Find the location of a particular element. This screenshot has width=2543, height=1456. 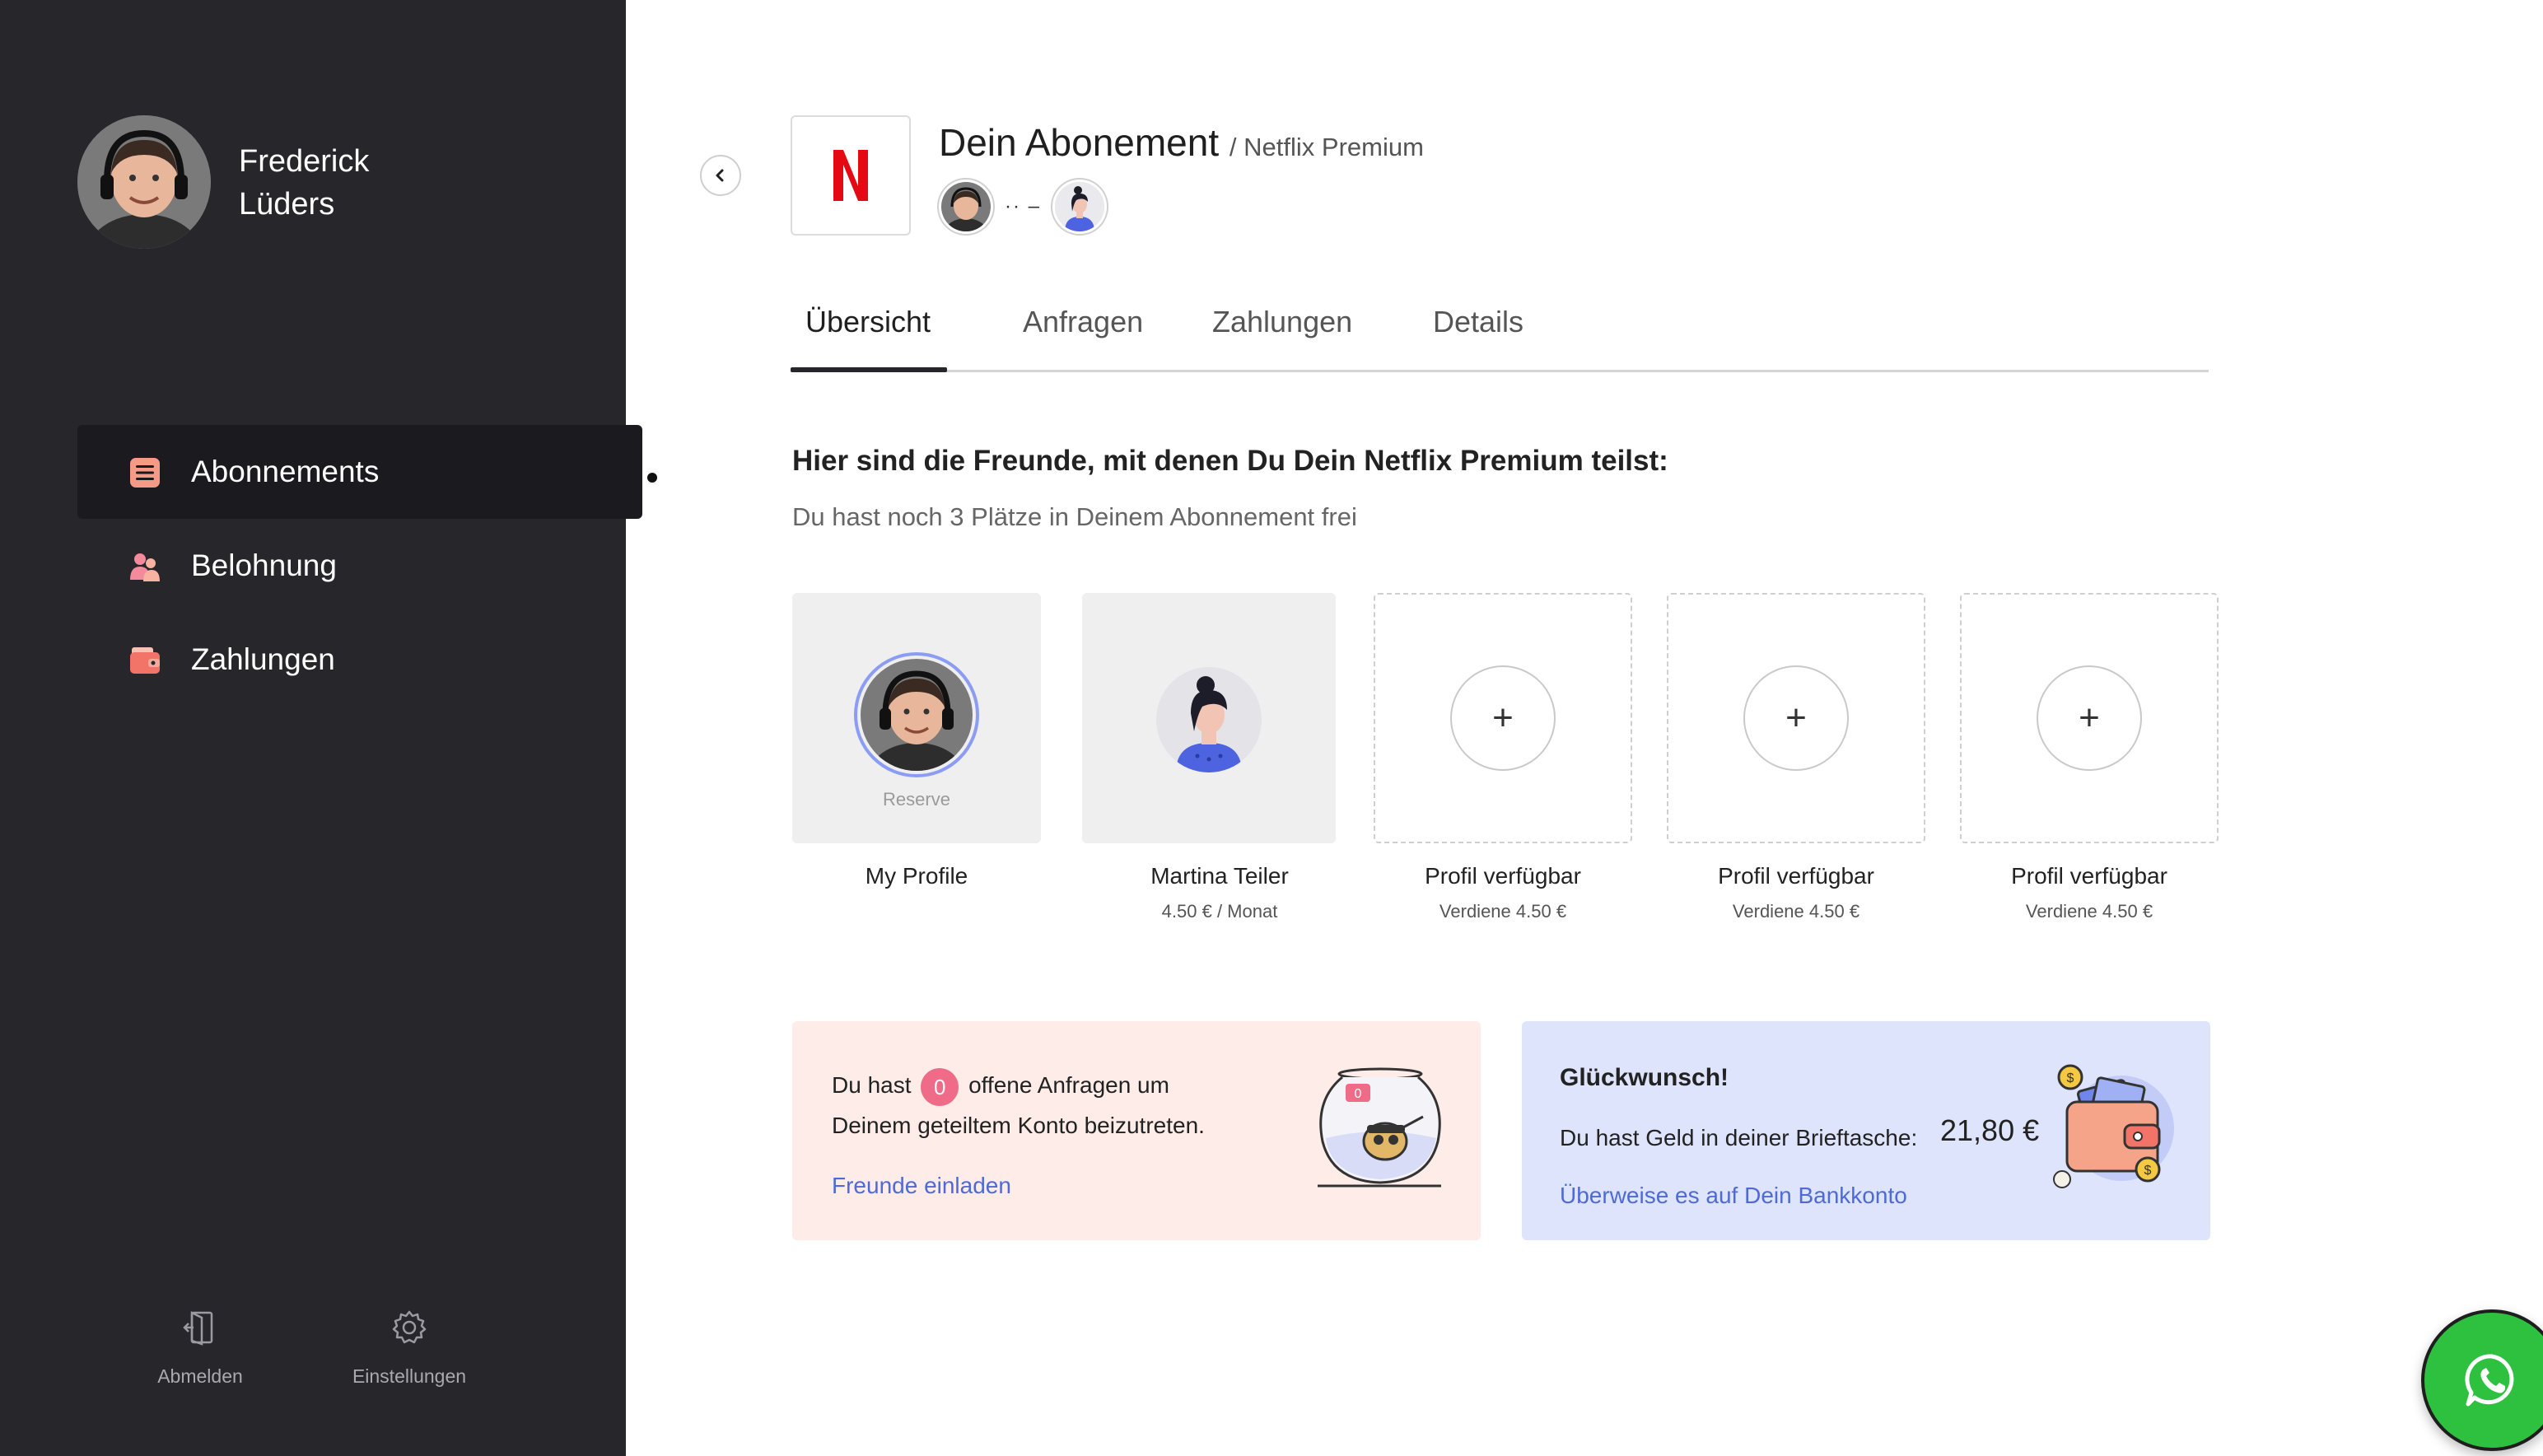

netflix-logo-icon is located at coordinates (850, 175).